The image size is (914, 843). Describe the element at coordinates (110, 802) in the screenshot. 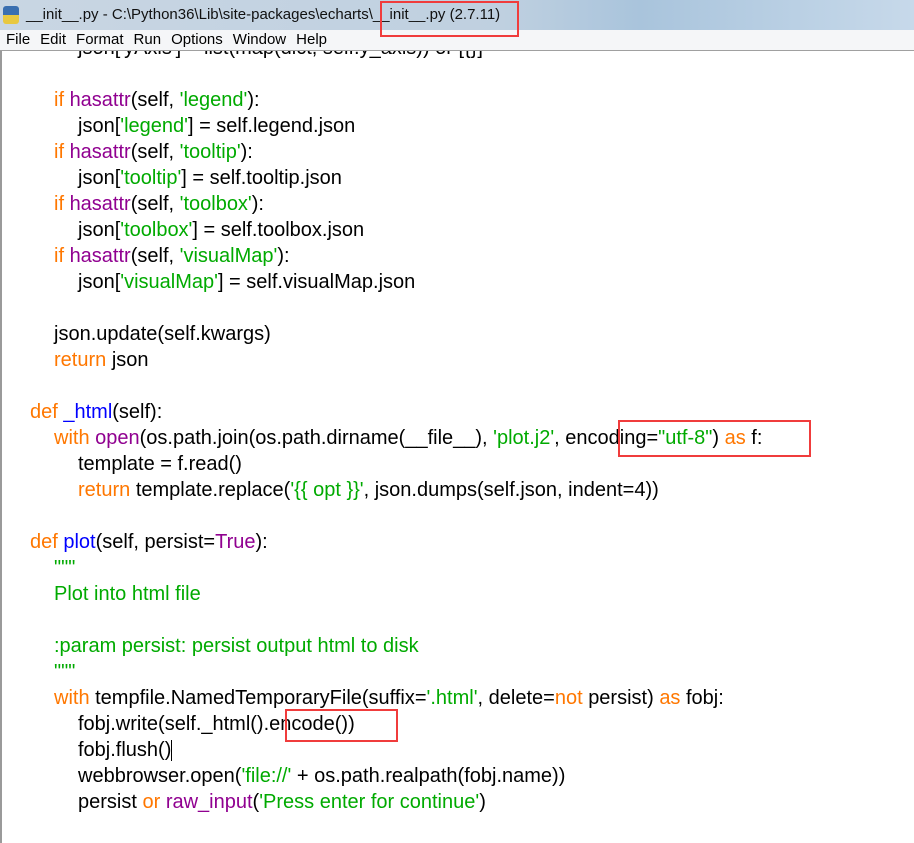

I see `code-token: persist` at that location.